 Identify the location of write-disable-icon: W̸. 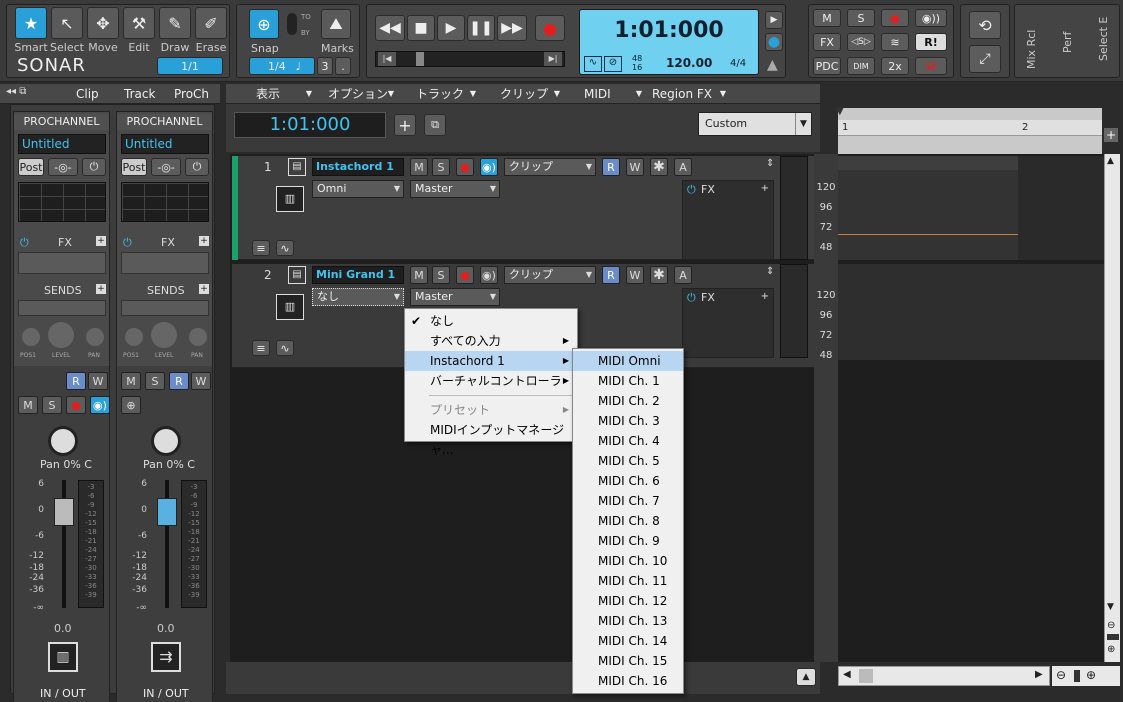
(931, 66).